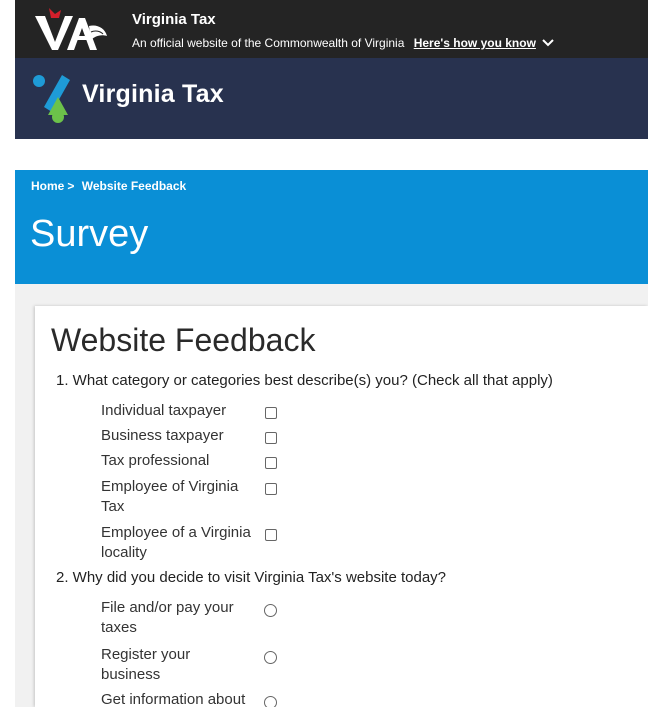 This screenshot has width=648, height=707. Describe the element at coordinates (146, 664) in the screenshot. I see `option-register-business: Register your business` at that location.